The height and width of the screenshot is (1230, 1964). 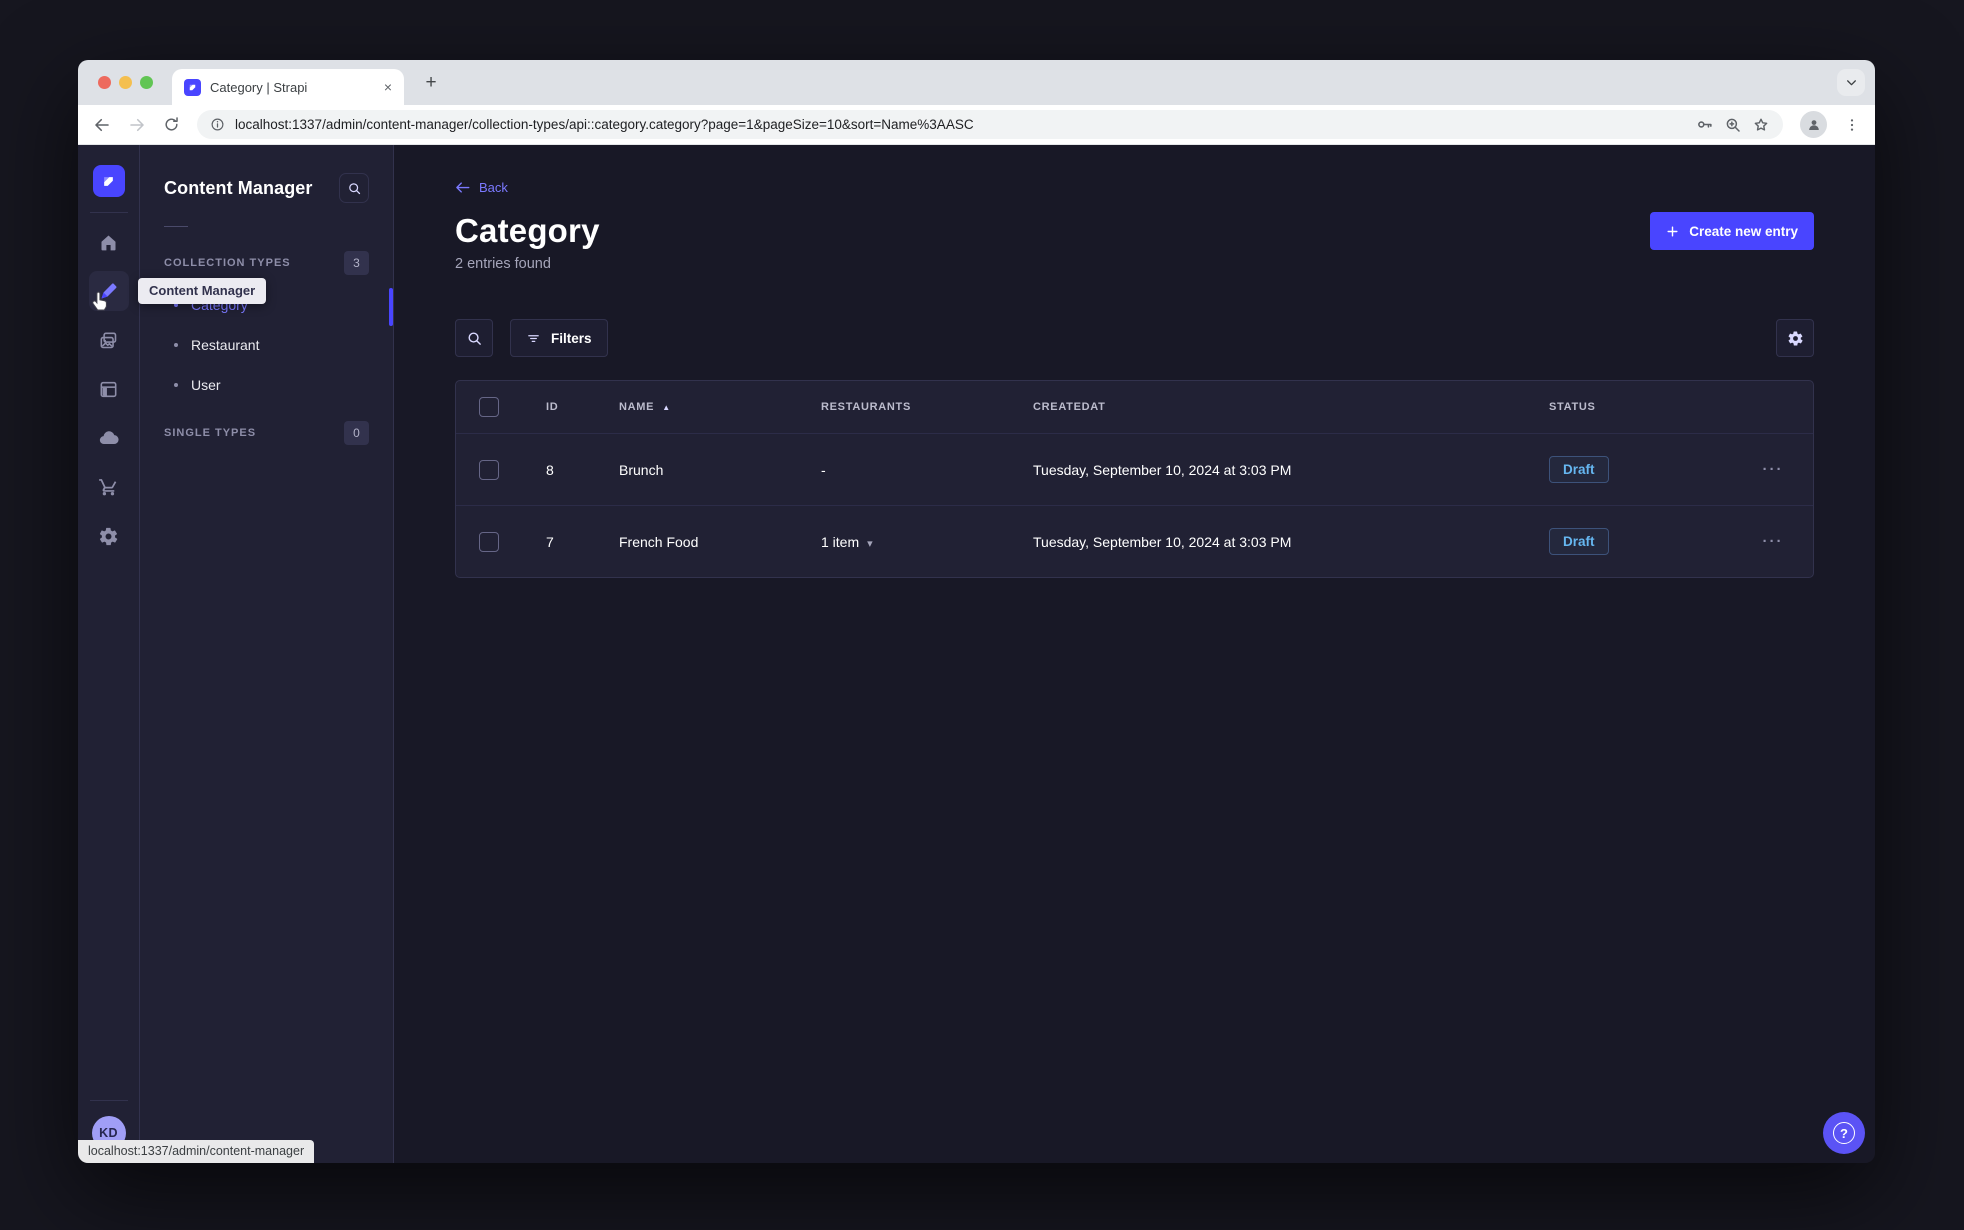 I want to click on media-library-icon, so click(x=108, y=340).